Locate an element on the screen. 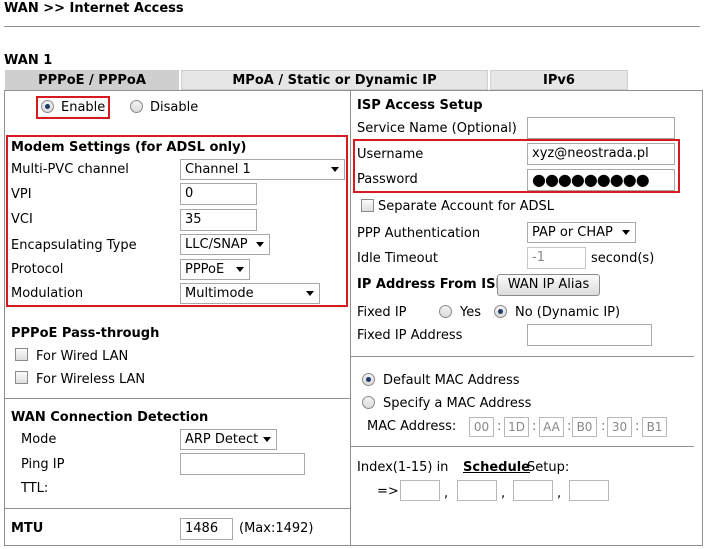 The width and height of the screenshot is (704, 549). mode-value: ARP Detect is located at coordinates (222, 439).